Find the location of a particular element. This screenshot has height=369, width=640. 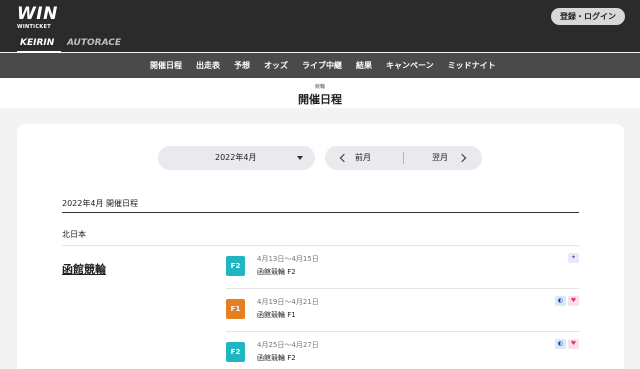

race-dates: 4月19日～4月21日 is located at coordinates (288, 302).